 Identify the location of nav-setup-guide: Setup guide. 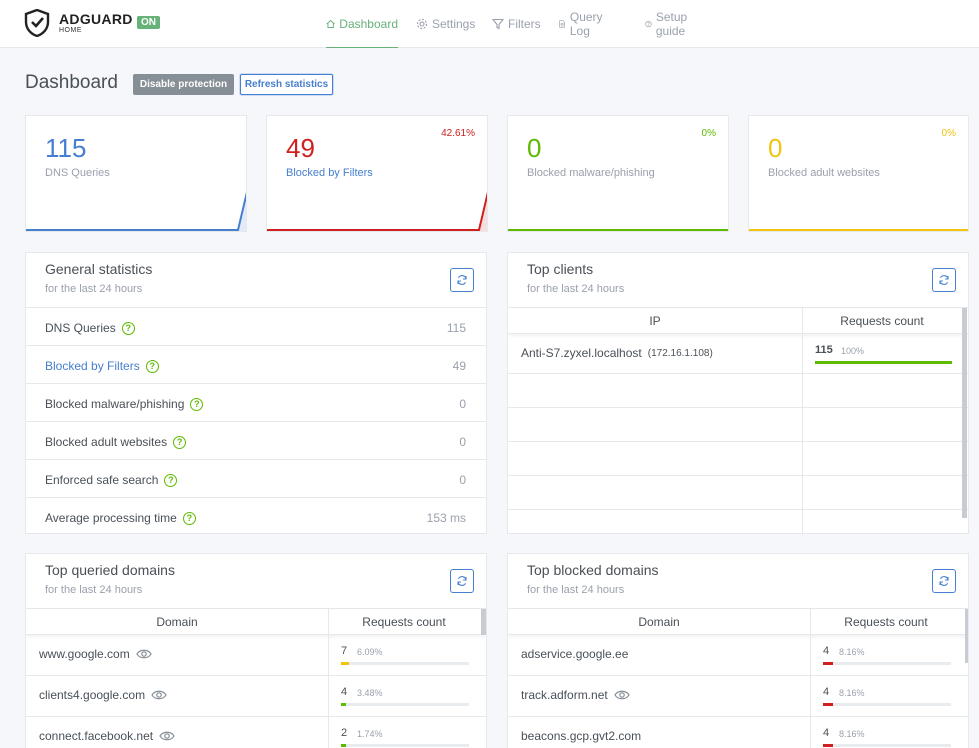
(668, 24).